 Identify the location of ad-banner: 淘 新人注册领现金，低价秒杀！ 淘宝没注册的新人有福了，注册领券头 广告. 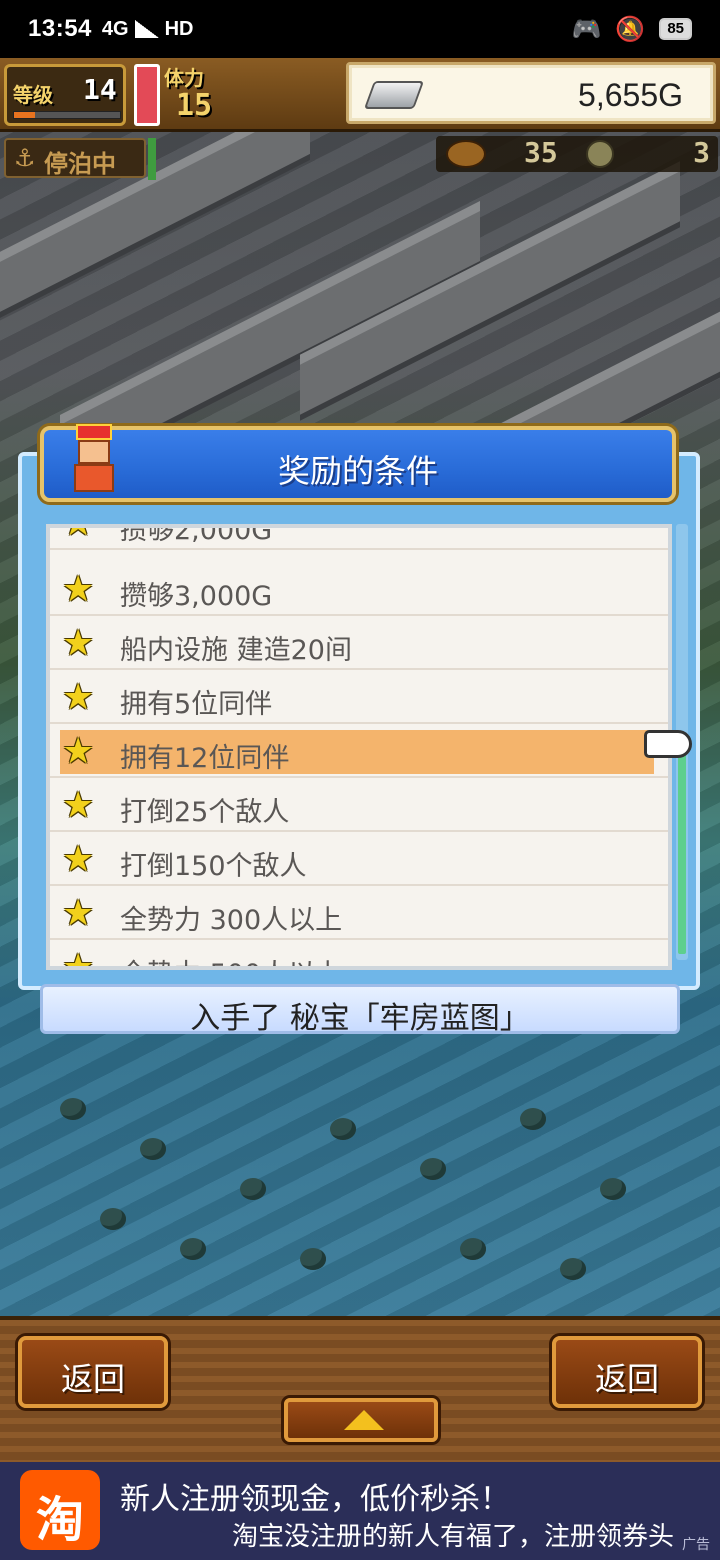
(360, 1511).